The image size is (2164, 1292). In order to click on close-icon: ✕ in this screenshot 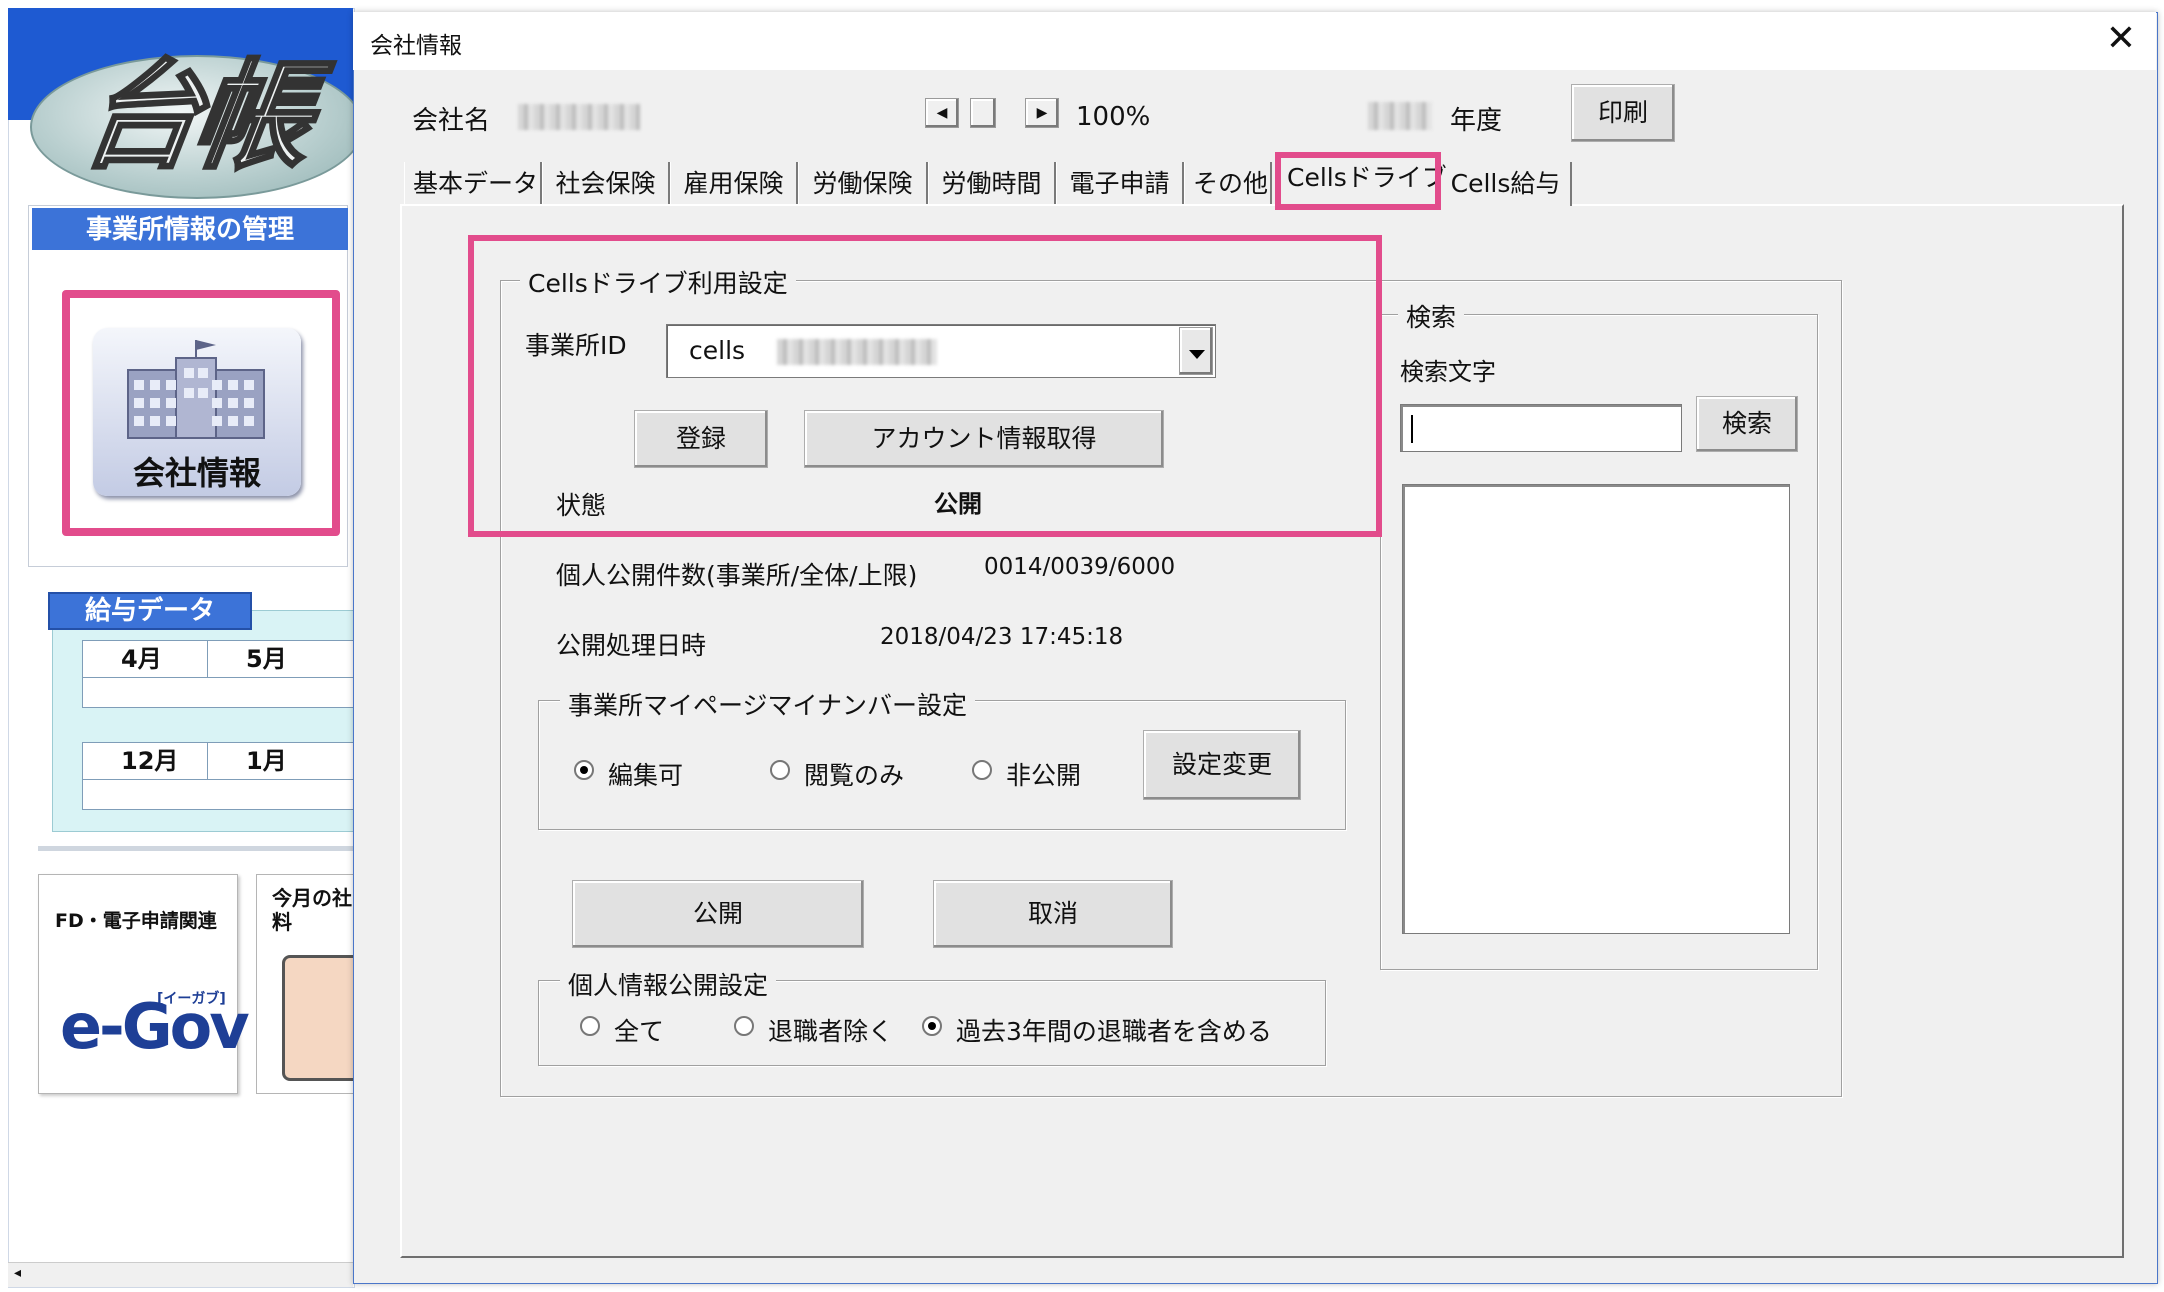, I will do `click(2121, 39)`.